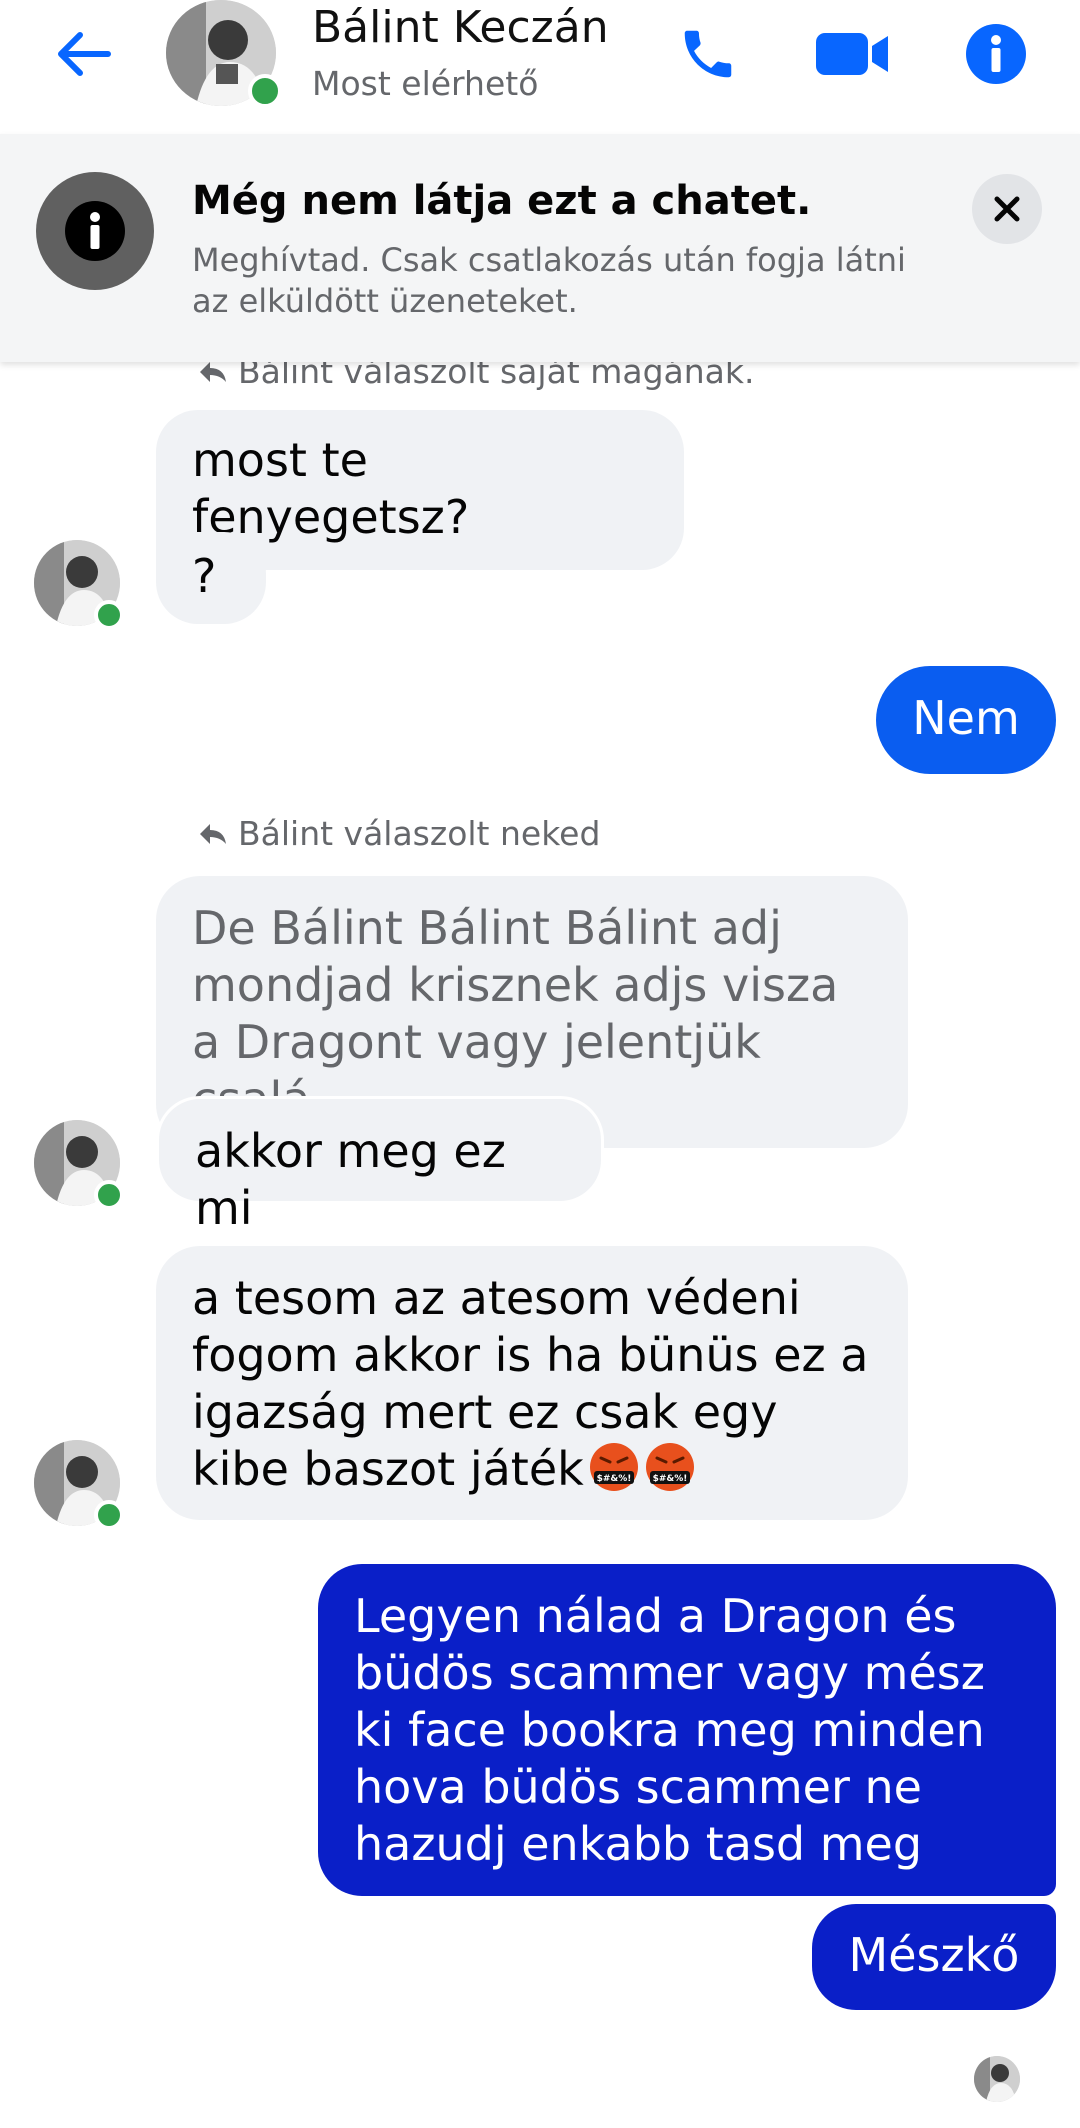 The width and height of the screenshot is (1080, 2128). What do you see at coordinates (331, 488) in the screenshot?
I see `message-text: most te fenyegetsz?` at bounding box center [331, 488].